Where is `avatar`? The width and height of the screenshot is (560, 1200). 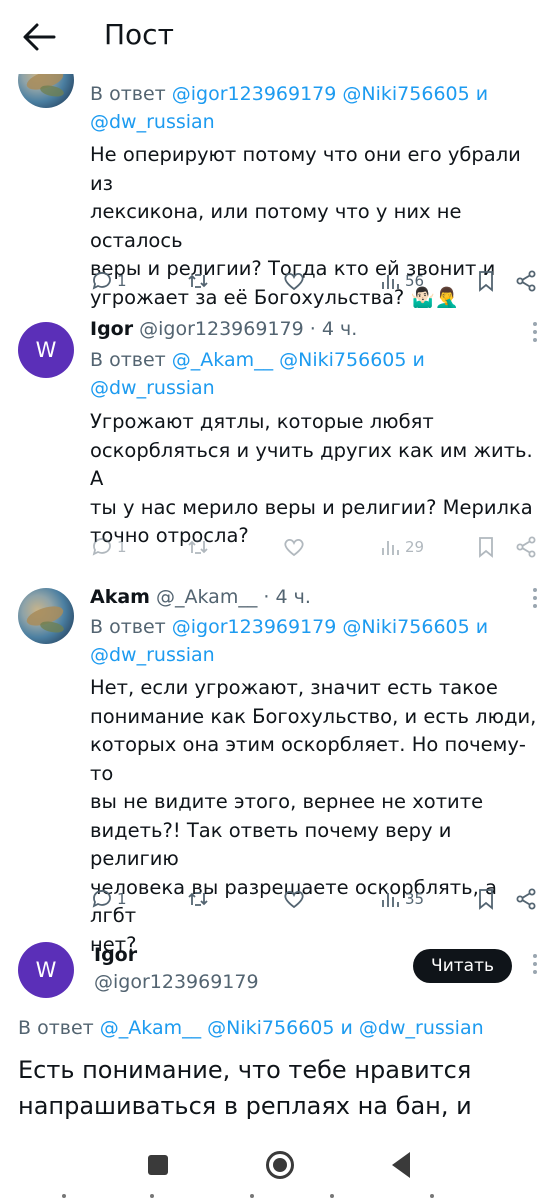
avatar is located at coordinates (46, 616).